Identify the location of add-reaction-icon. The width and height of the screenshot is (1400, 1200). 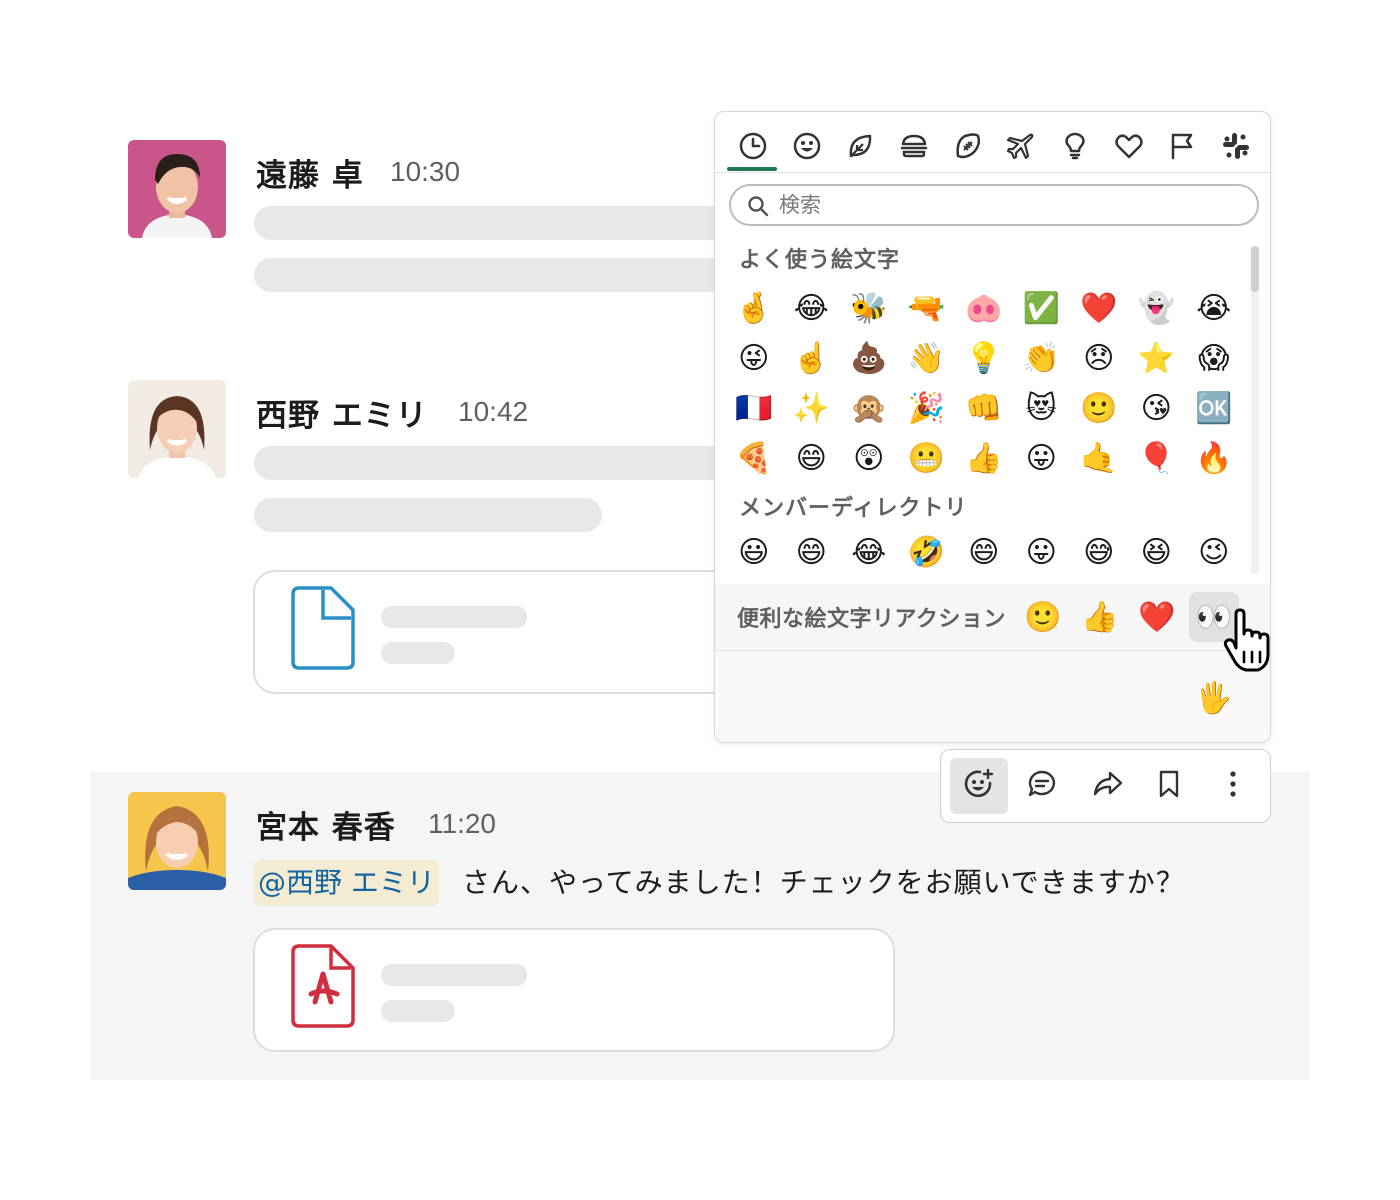
(979, 786).